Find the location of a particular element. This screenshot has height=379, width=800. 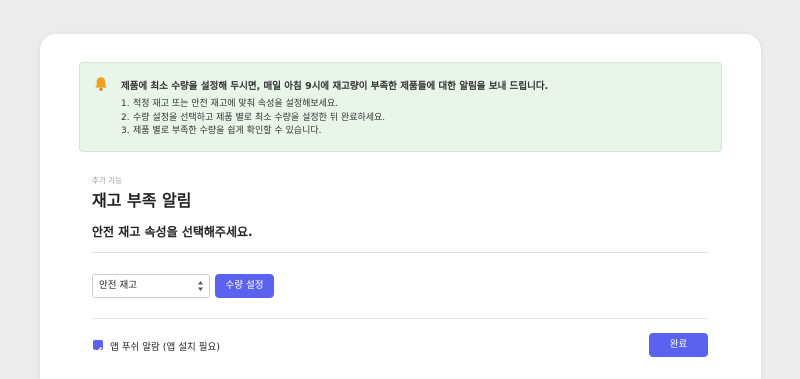

done-button: 완료 is located at coordinates (678, 345).